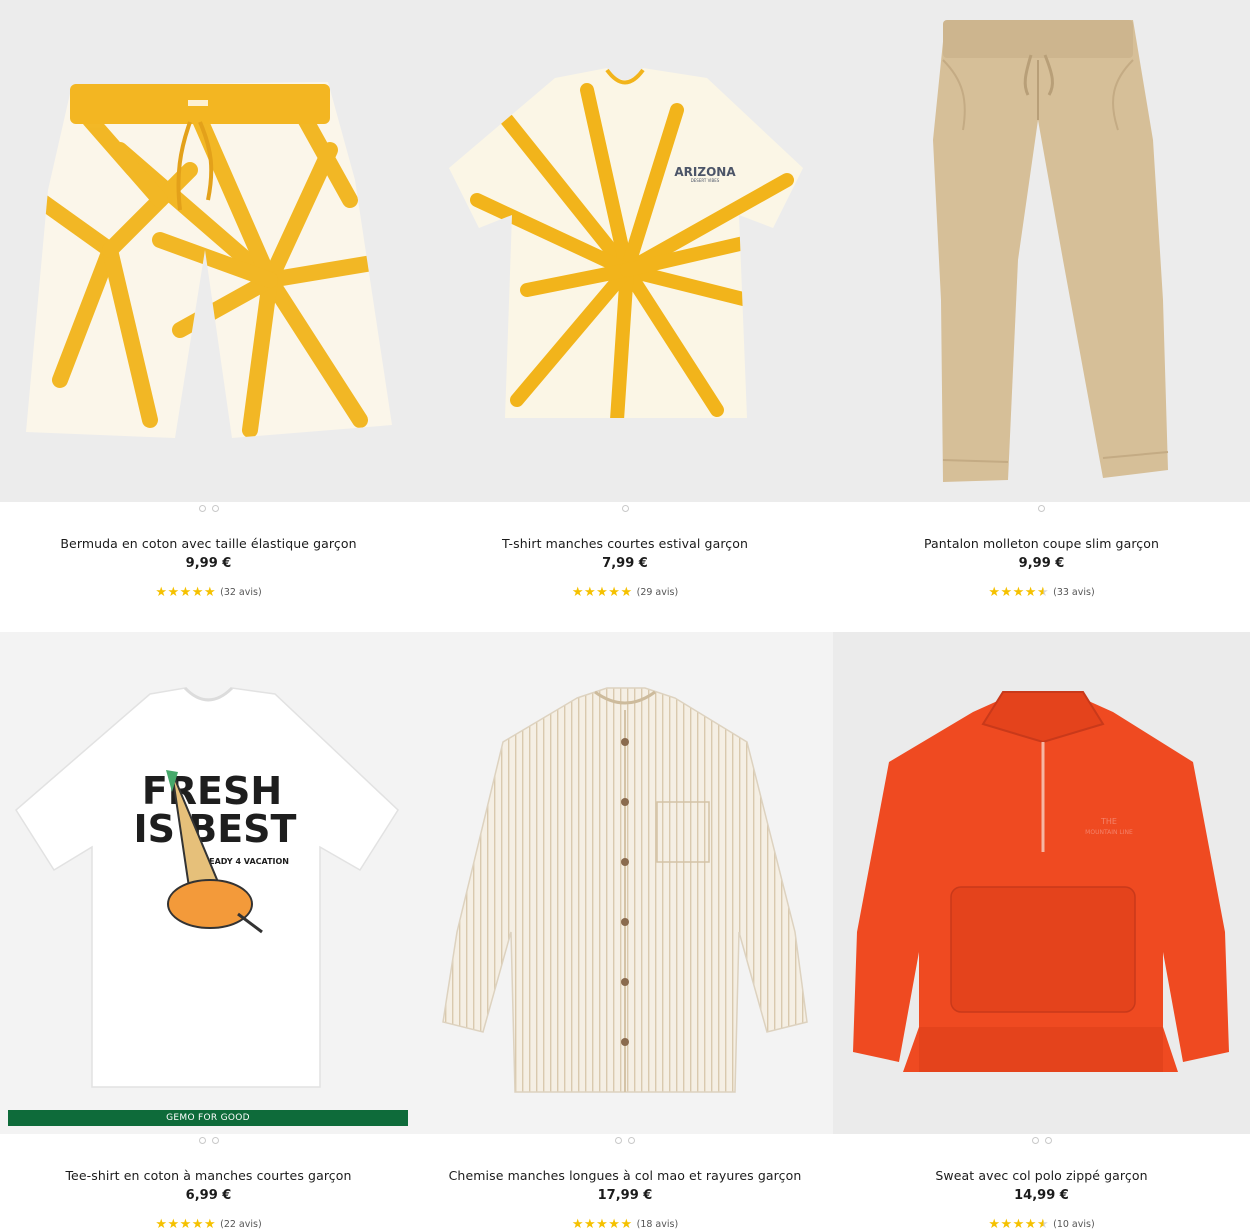  I want to click on review-count: (32 avis), so click(241, 592).